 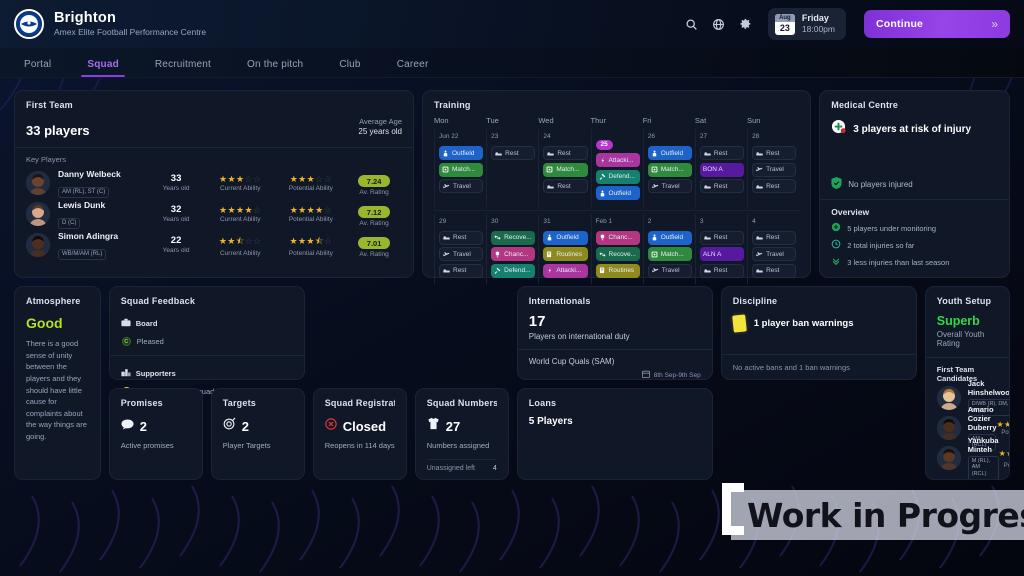 I want to click on unassigned-value: 4, so click(x=494, y=468).